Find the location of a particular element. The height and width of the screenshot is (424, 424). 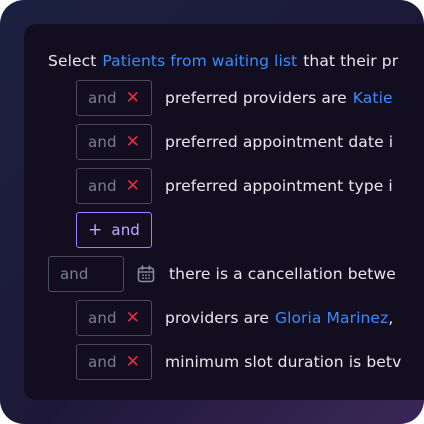

add-condition-row: + and is located at coordinates (114, 230).